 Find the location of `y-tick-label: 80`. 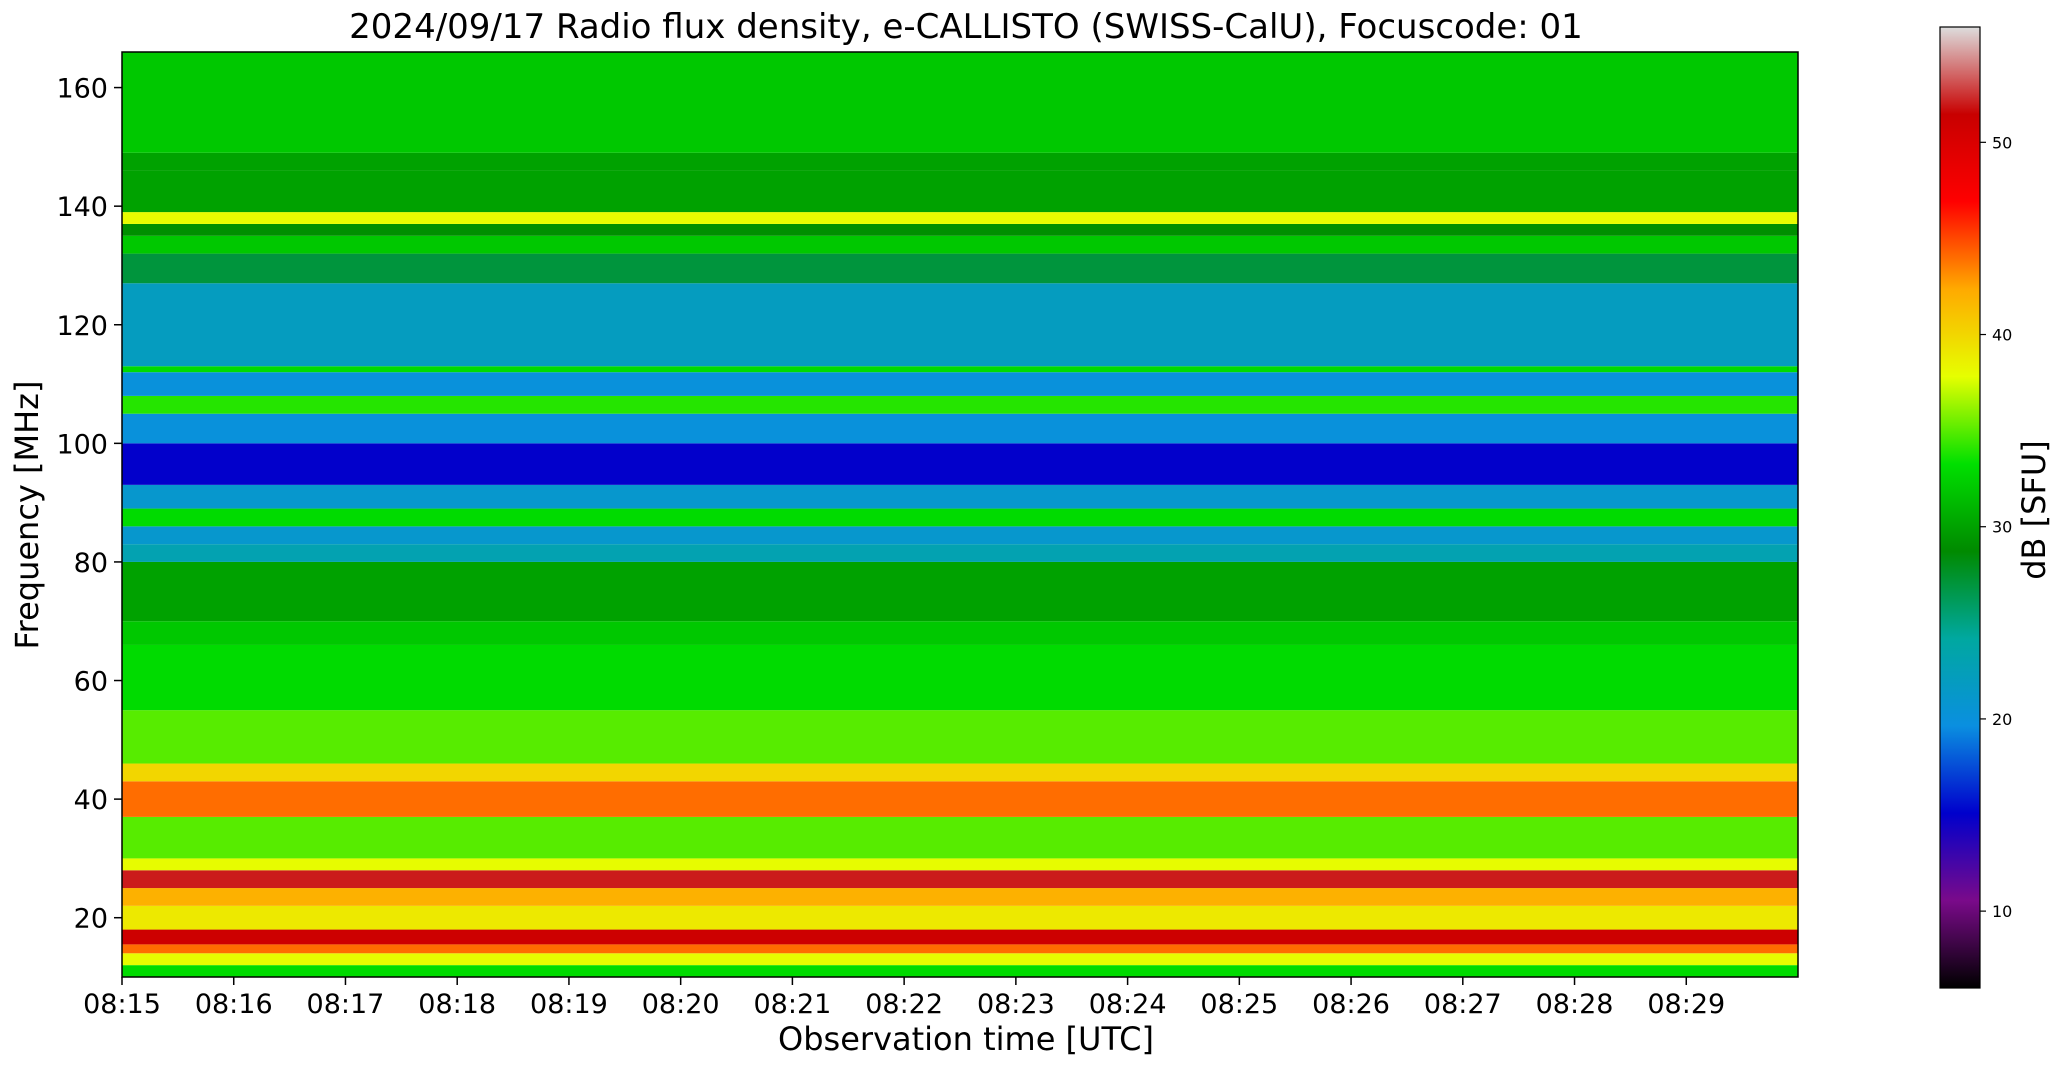

y-tick-label: 80 is located at coordinates (91, 563).